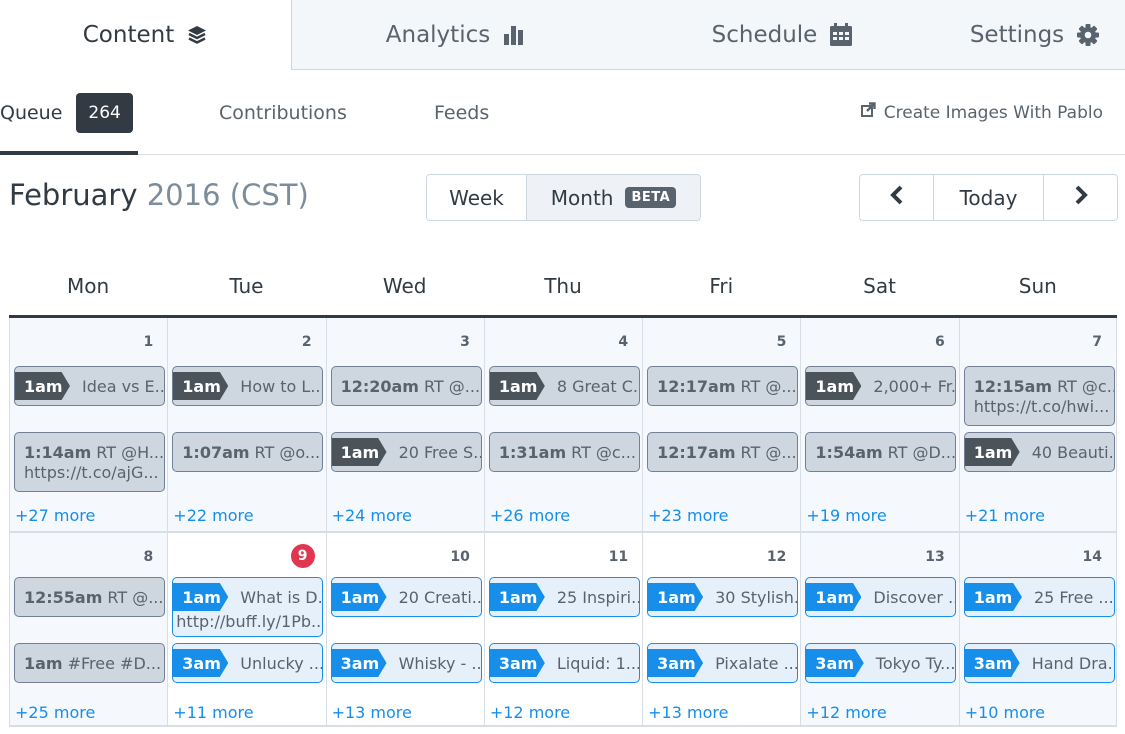 The width and height of the screenshot is (1125, 734). Describe the element at coordinates (849, 452) in the screenshot. I see `post-time: 1:54am` at that location.